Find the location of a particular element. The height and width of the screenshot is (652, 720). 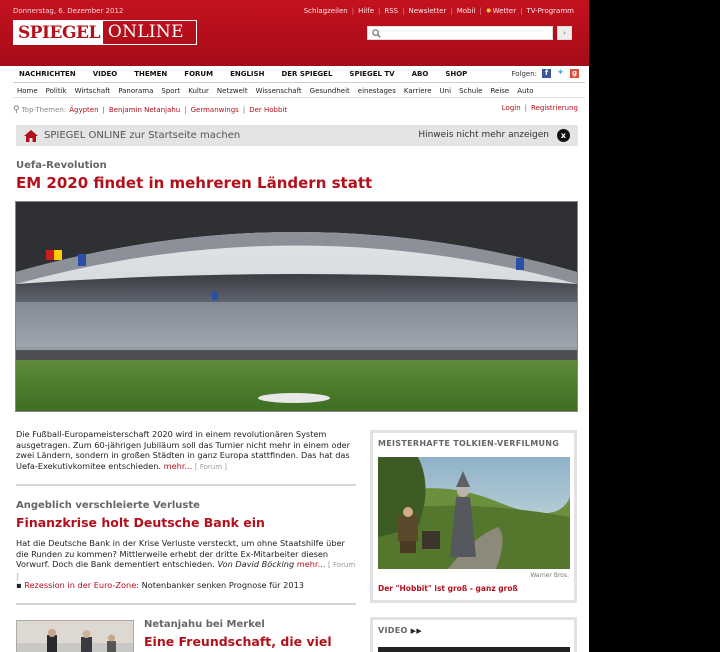

top-thema-netanjahu: Benjamin Netanjahu is located at coordinates (144, 110).